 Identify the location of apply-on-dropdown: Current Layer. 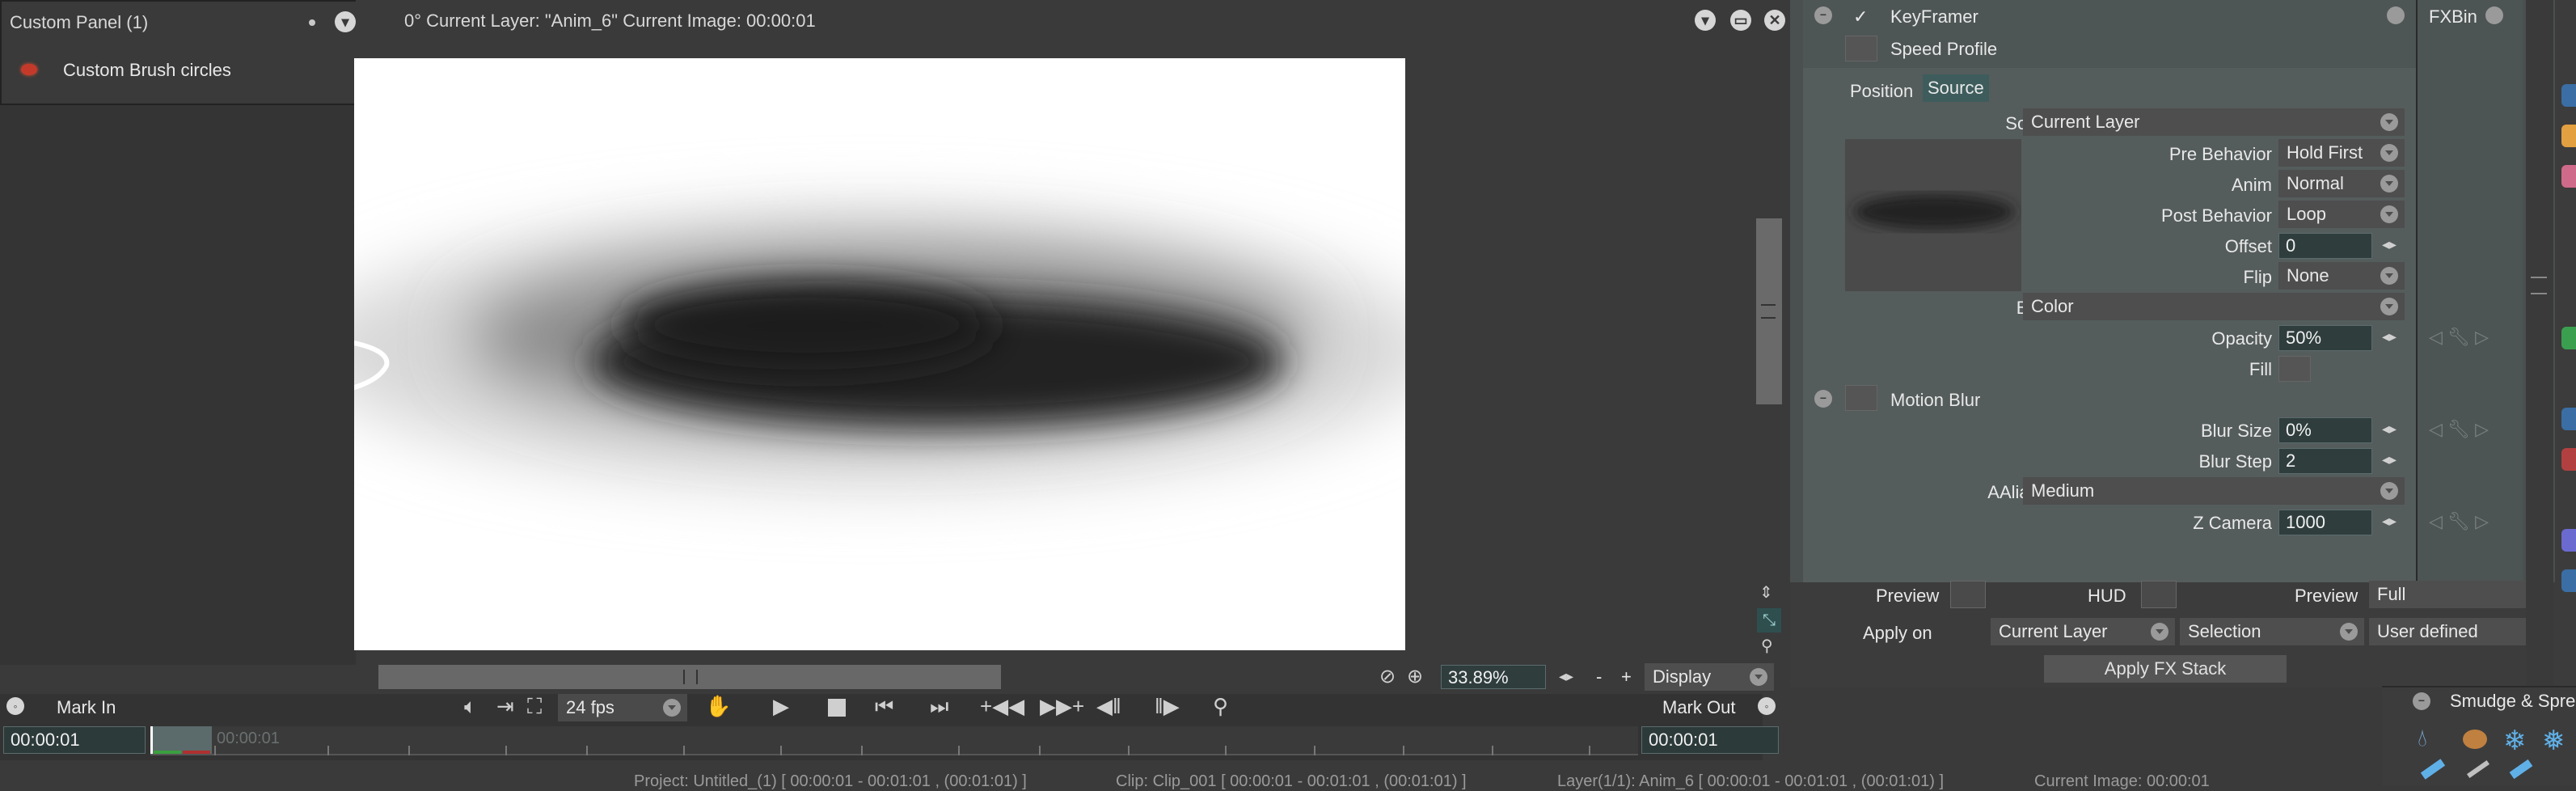
(2083, 631).